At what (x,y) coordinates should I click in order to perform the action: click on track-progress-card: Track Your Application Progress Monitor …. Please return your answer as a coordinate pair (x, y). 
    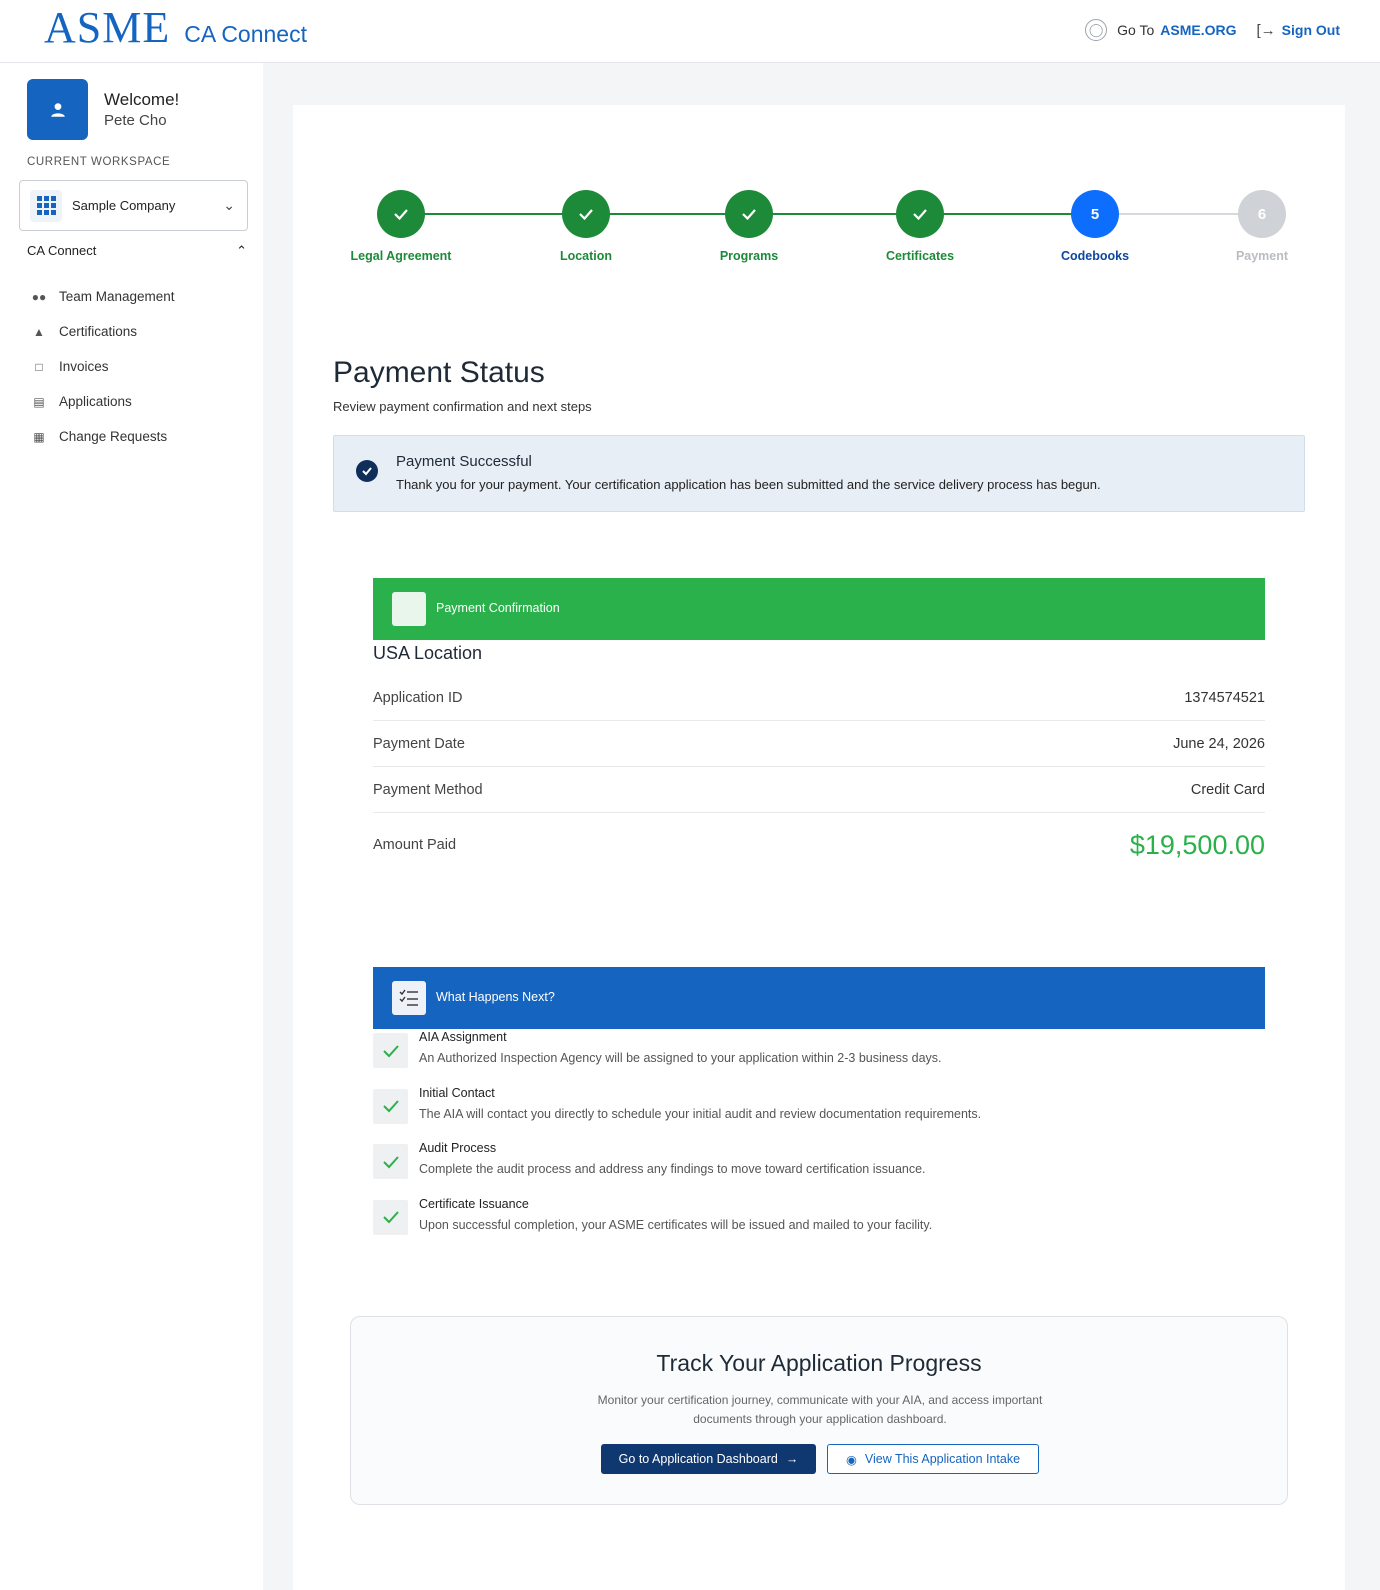
    Looking at the image, I should click on (819, 1410).